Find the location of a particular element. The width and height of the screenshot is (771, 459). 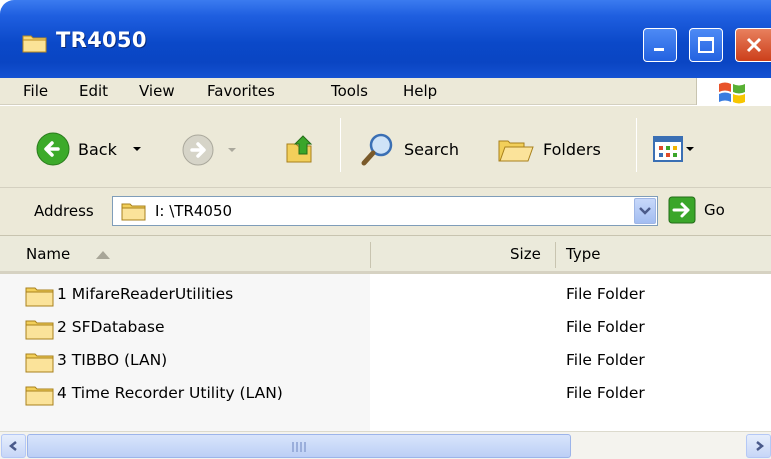

maximize-icon is located at coordinates (706, 45).